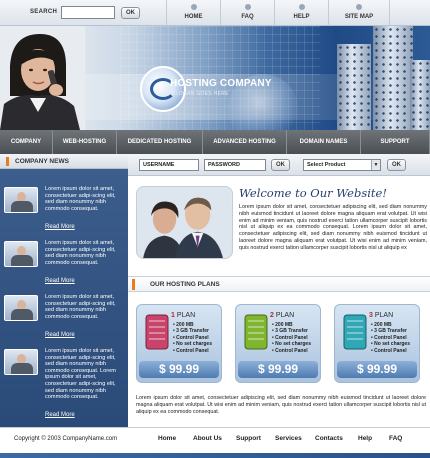  I want to click on main-nav-domain-names: DOMAIN NAMES, so click(324, 142).